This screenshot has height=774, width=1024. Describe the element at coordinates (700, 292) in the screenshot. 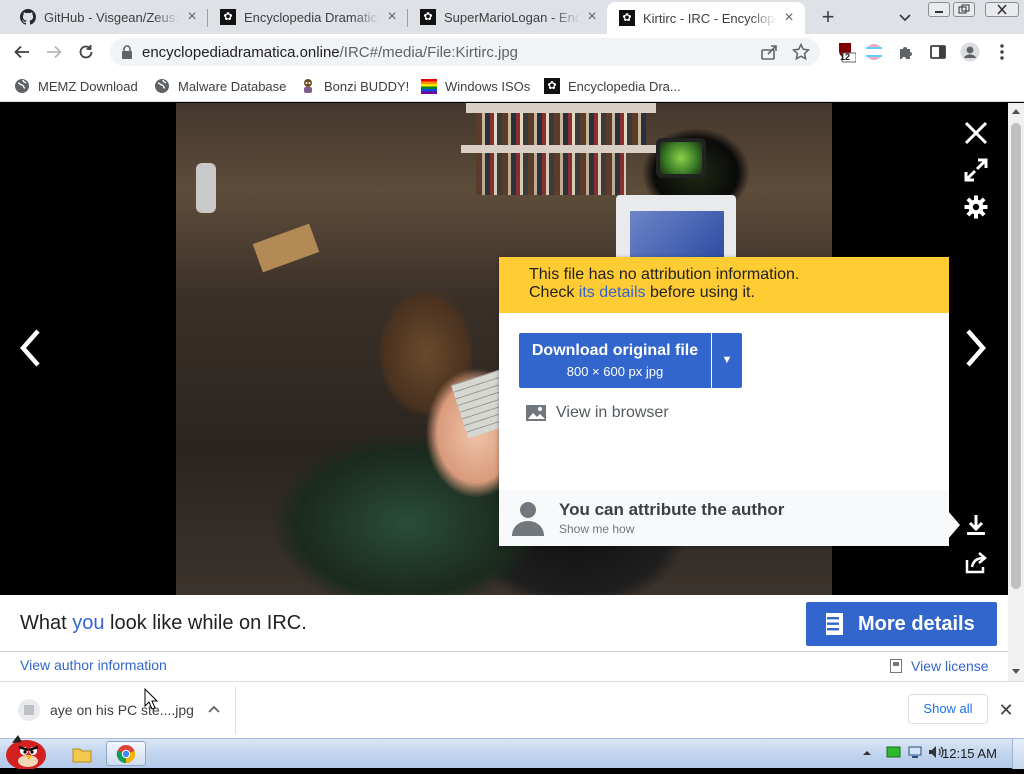

I see `notice-text: before using it.` at that location.